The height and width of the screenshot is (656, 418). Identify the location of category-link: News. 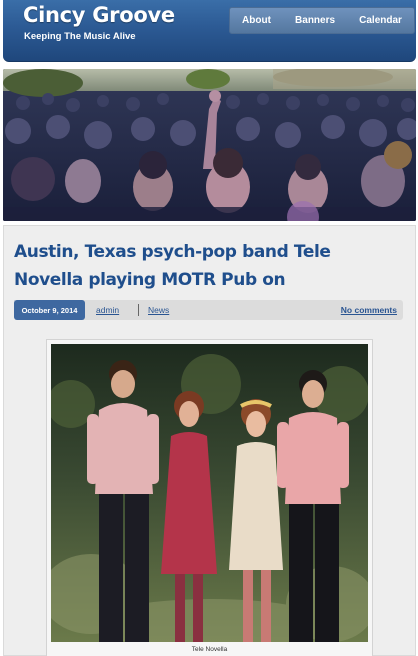
(158, 310).